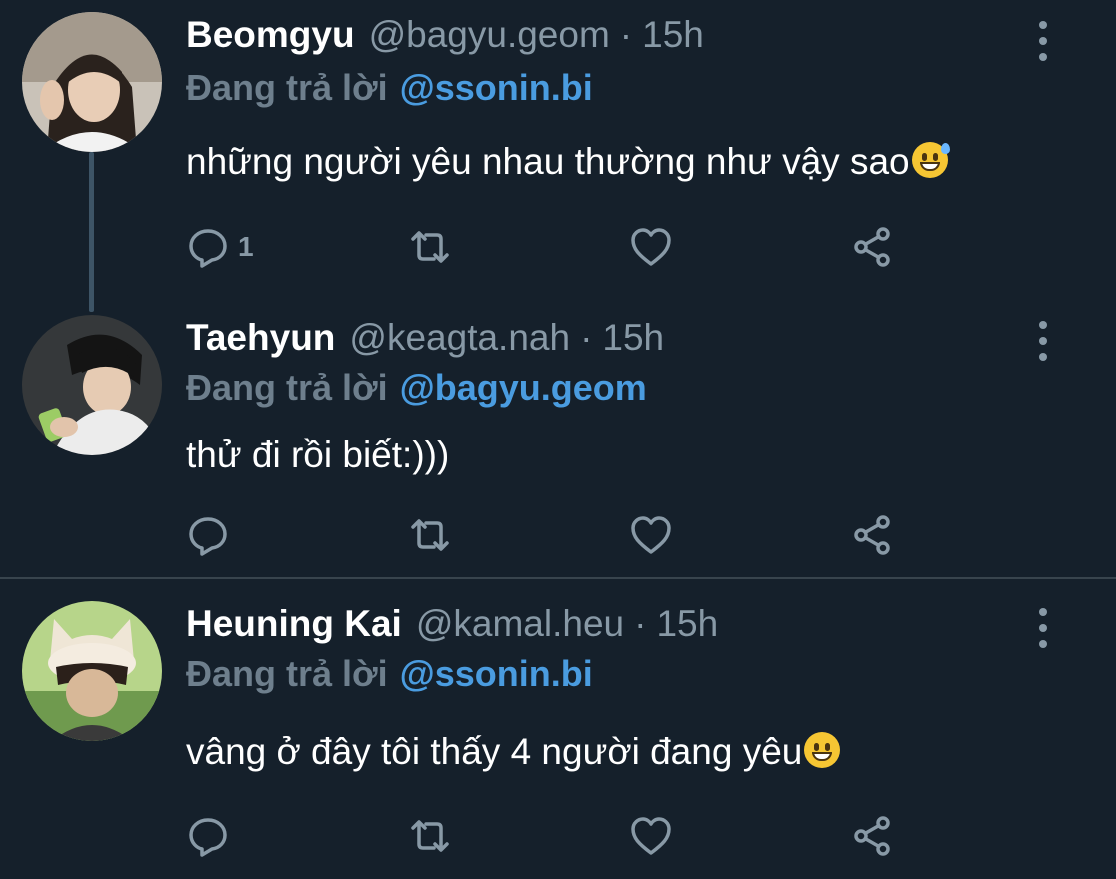  Describe the element at coordinates (246, 246) in the screenshot. I see `reply-count: 1` at that location.